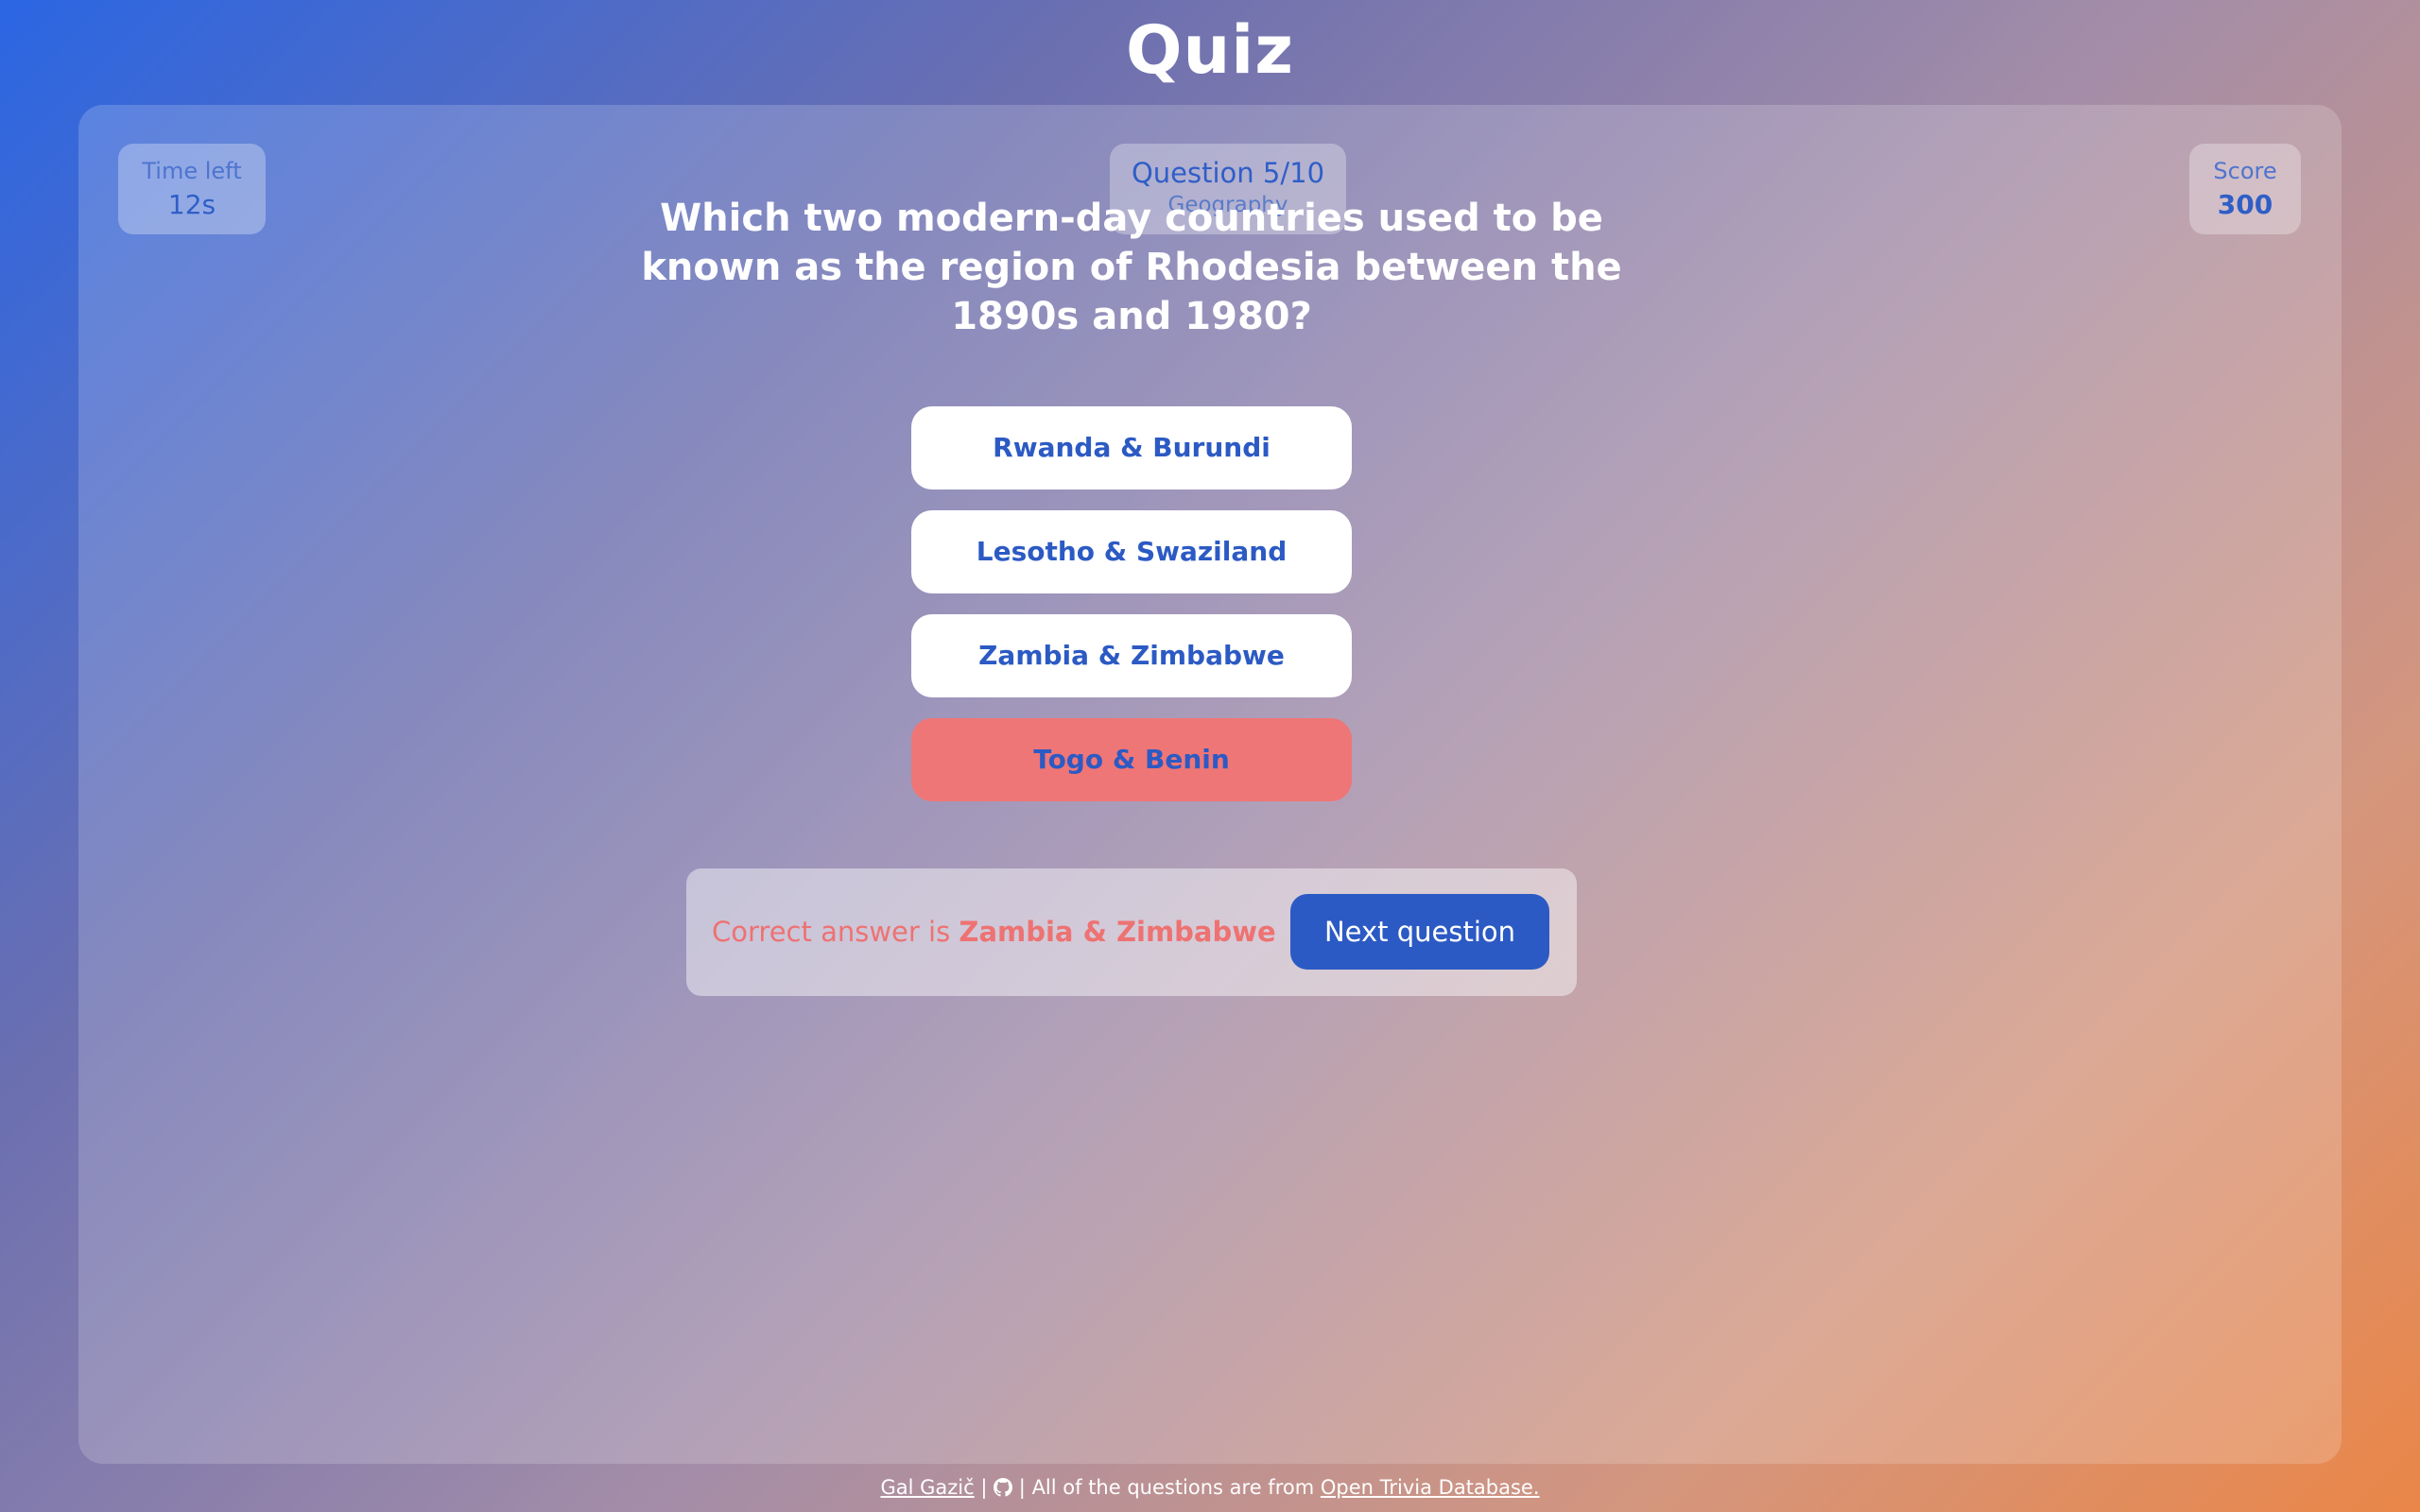  What do you see at coordinates (1131, 448) in the screenshot?
I see `answer-option-1: Rwanda & Burundi` at bounding box center [1131, 448].